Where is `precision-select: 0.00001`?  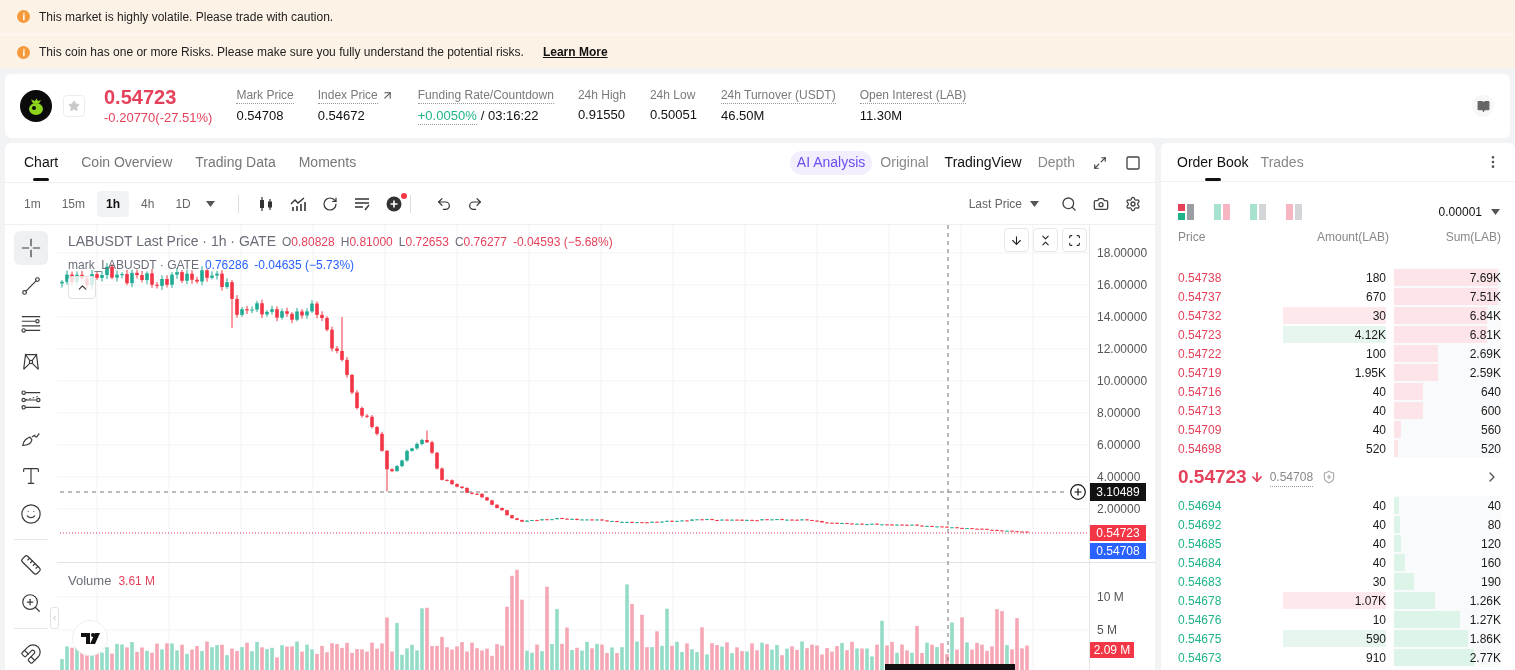 precision-select: 0.00001 is located at coordinates (1469, 212).